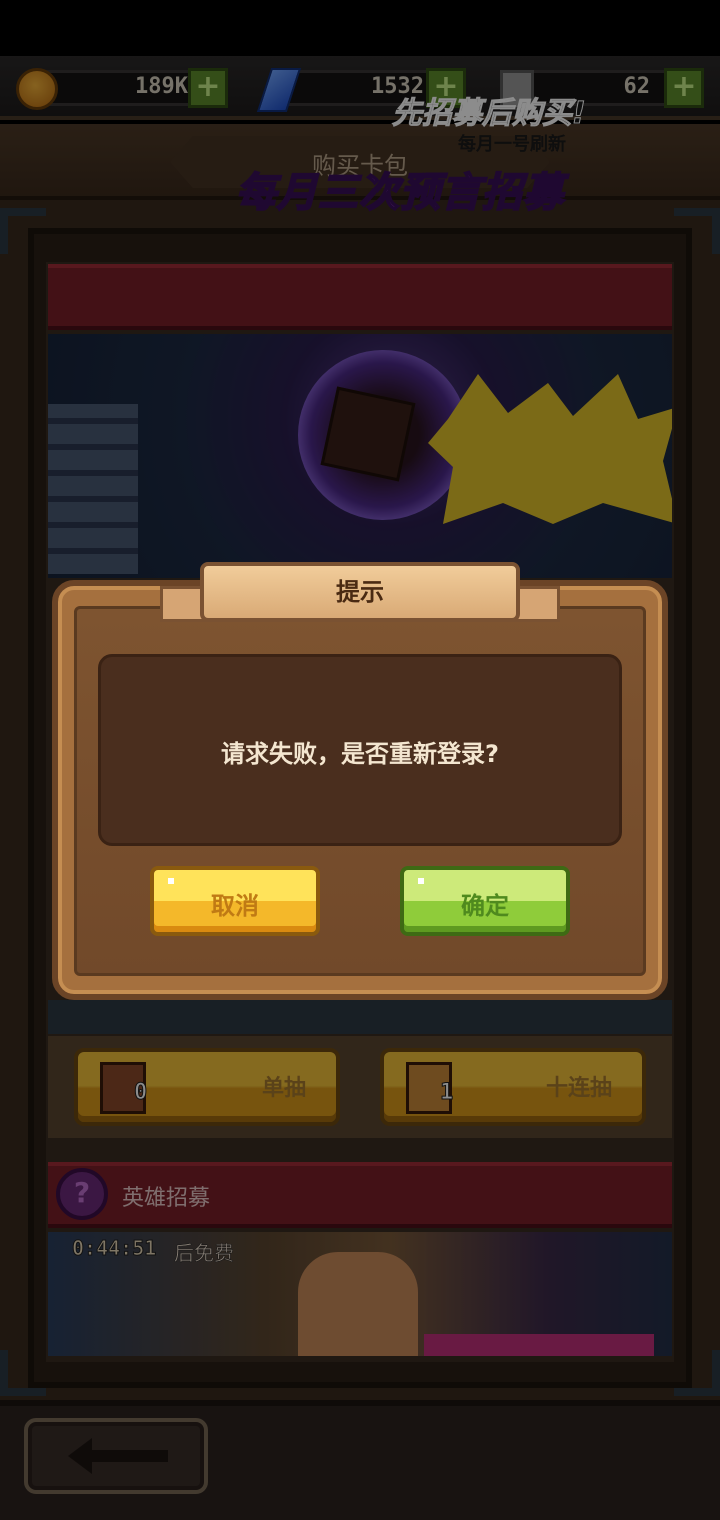 The width and height of the screenshot is (720, 1520). What do you see at coordinates (485, 906) in the screenshot?
I see `confirm-button-label: 确定` at bounding box center [485, 906].